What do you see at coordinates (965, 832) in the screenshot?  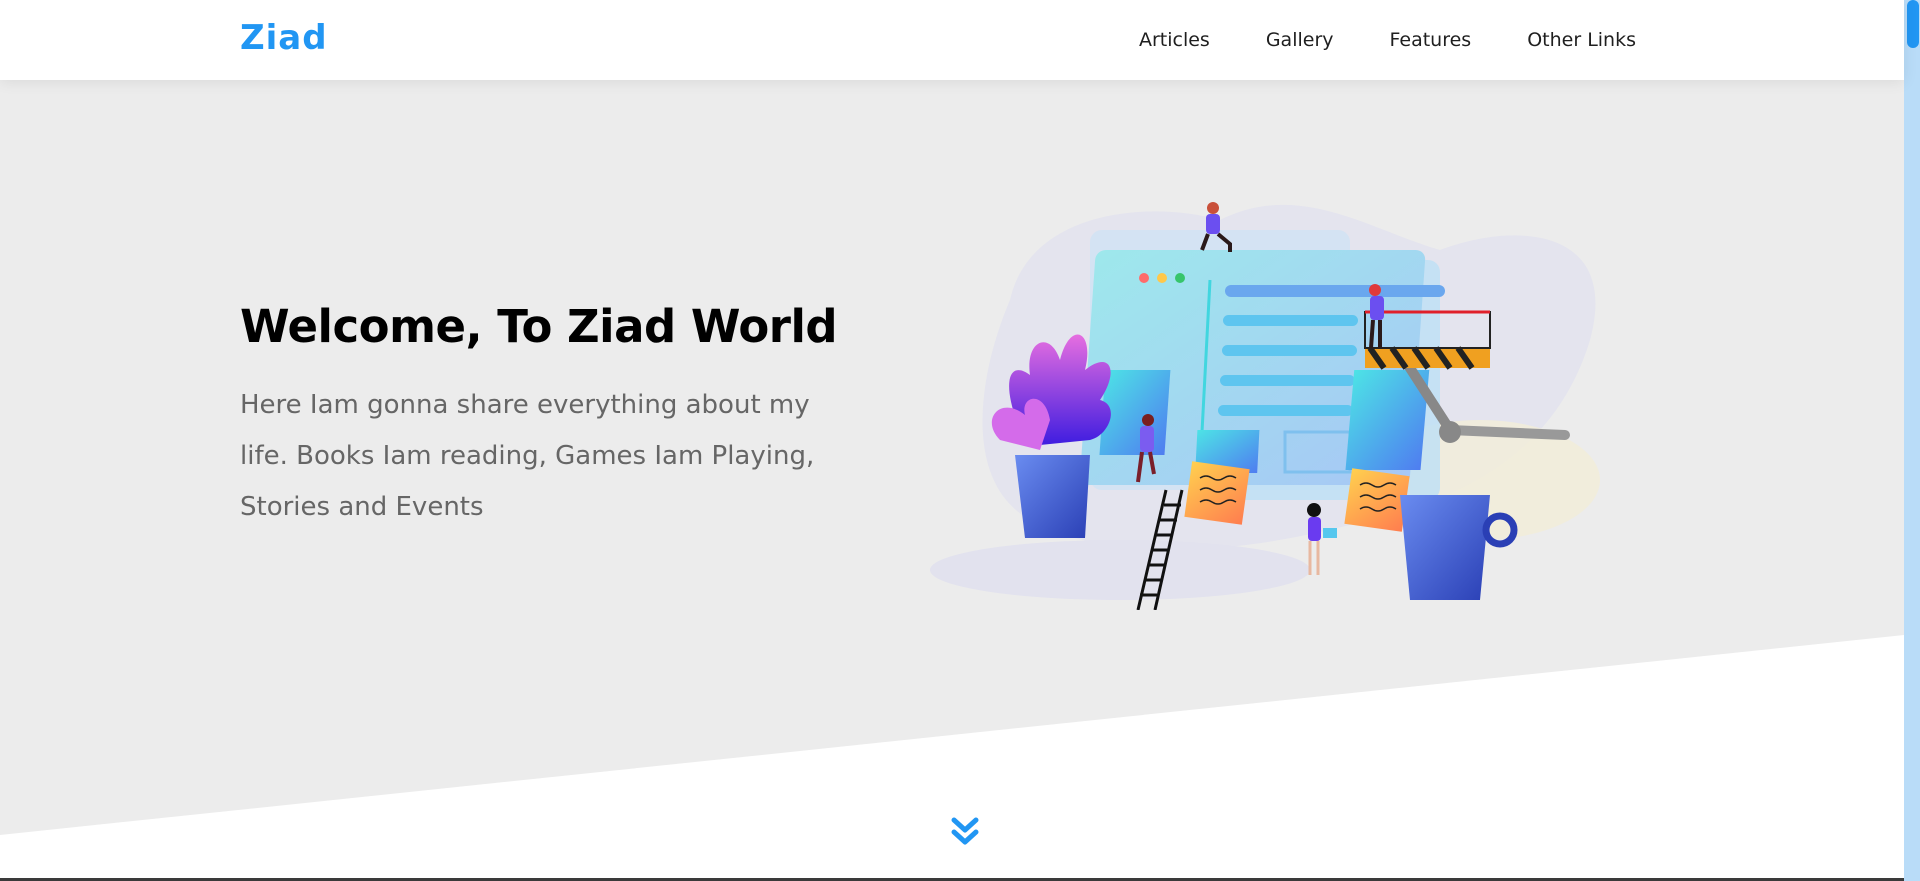 I see `chevron-double-down-icon` at bounding box center [965, 832].